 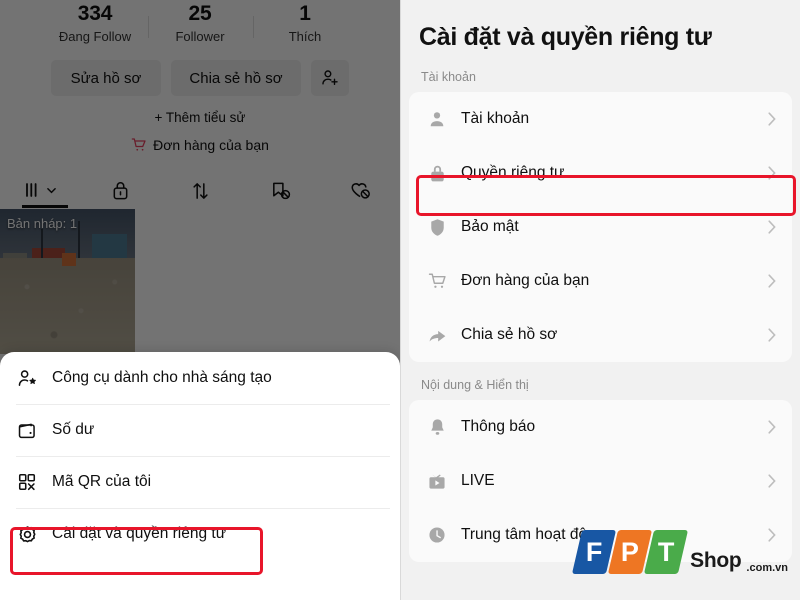 I want to click on fpt-letter-t-text: T, so click(x=666, y=551).